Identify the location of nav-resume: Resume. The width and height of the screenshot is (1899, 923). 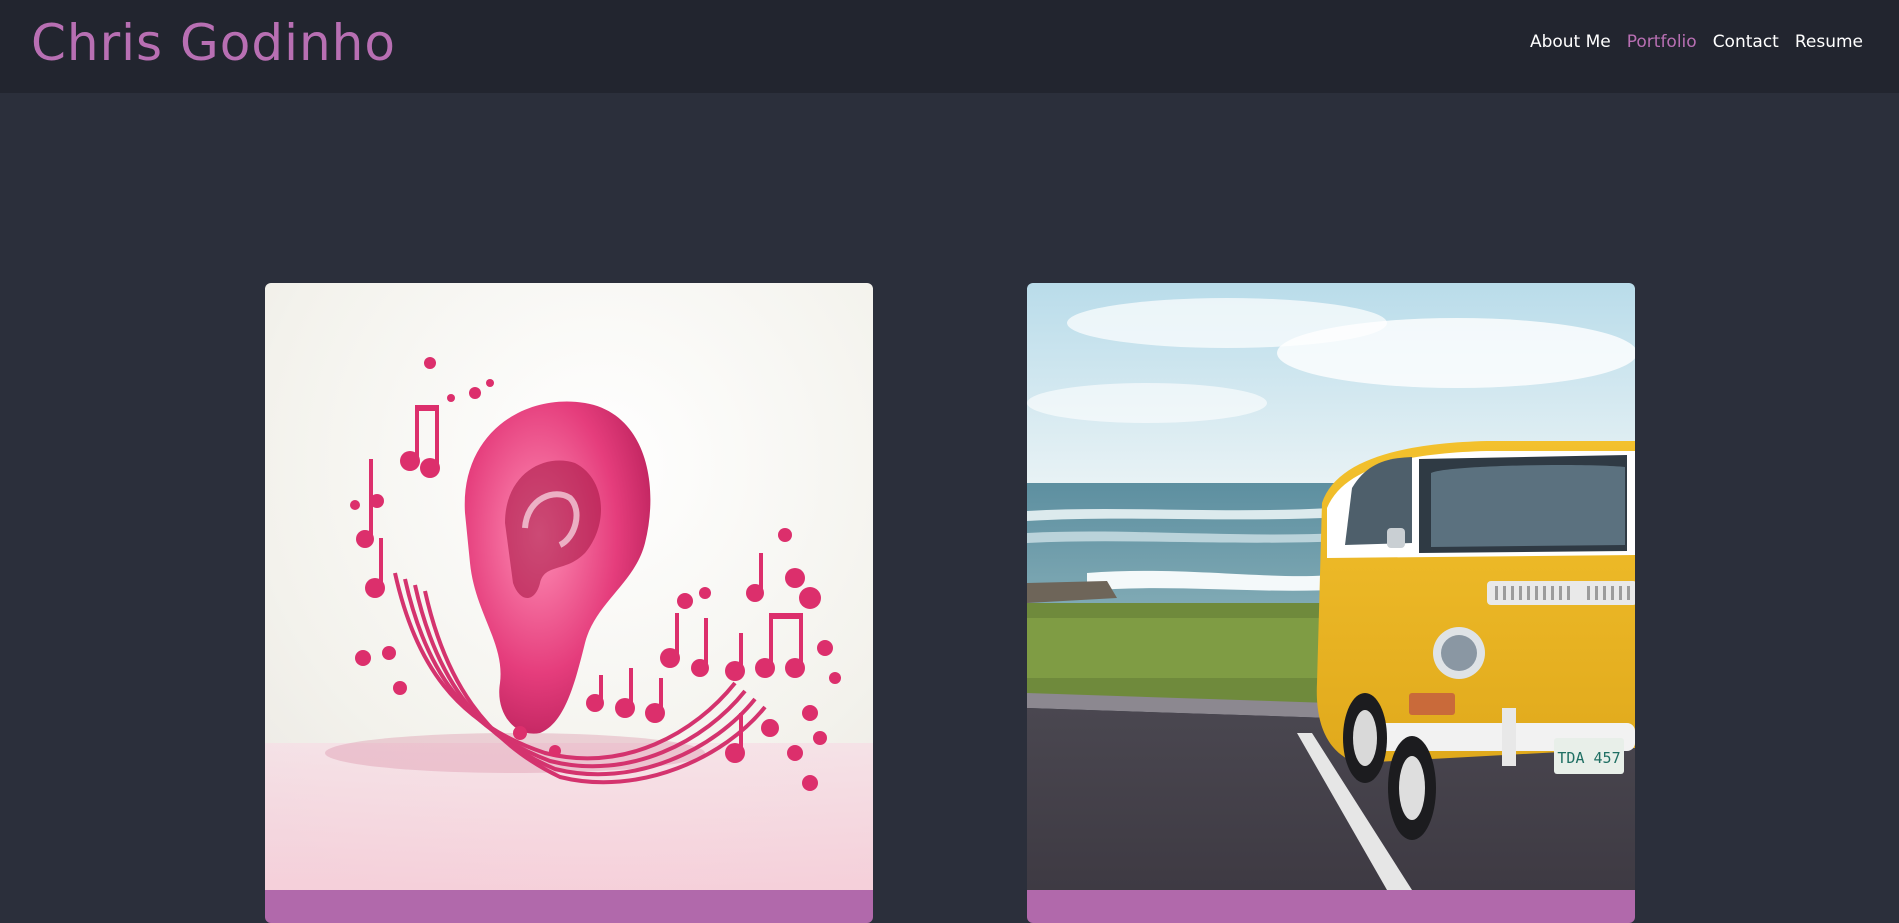
(1829, 42).